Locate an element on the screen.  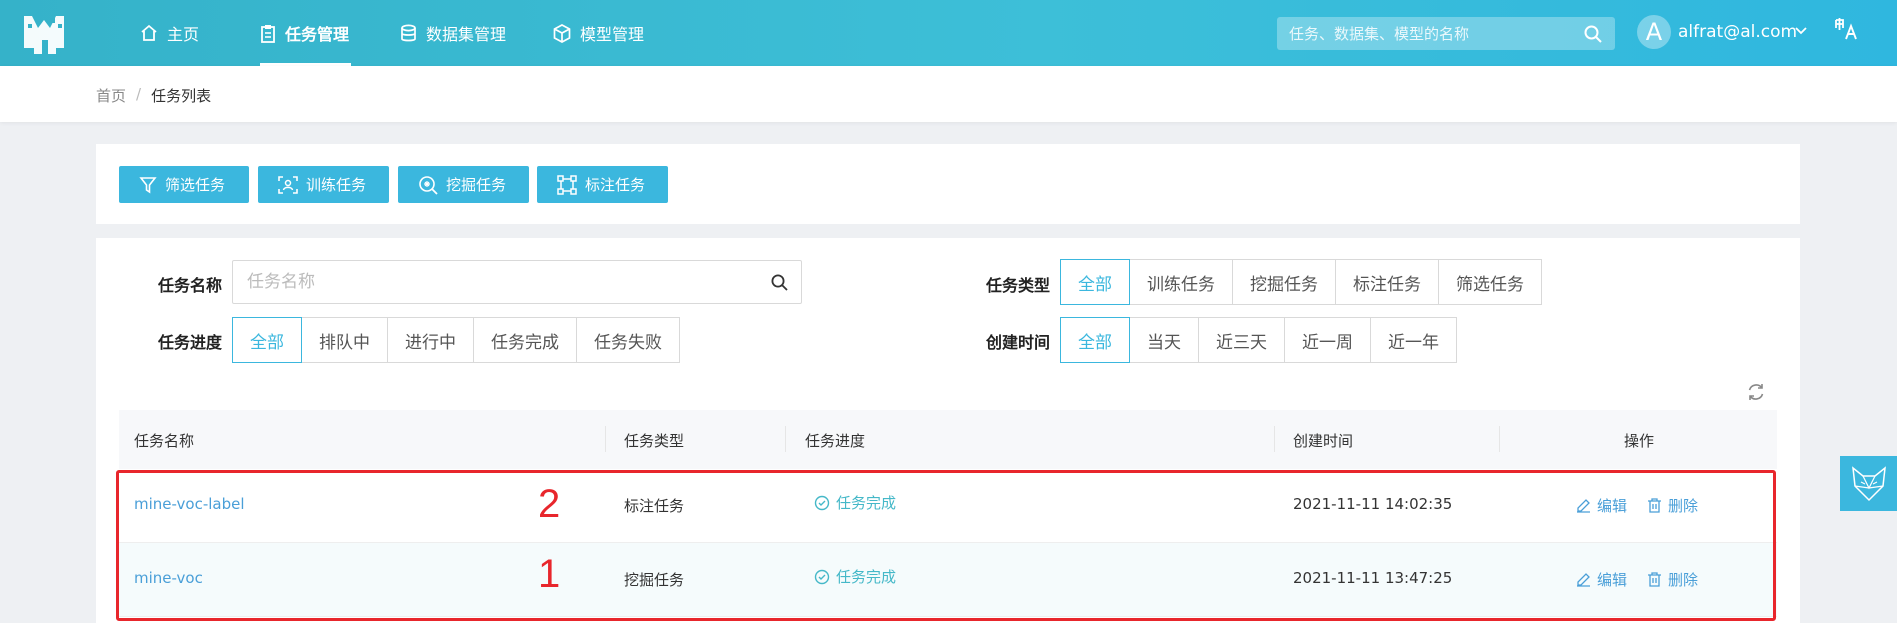
time-option-3days: 近三天 is located at coordinates (1241, 340).